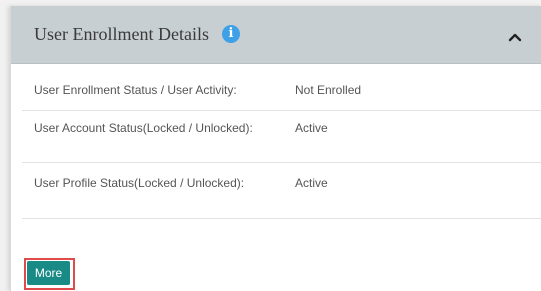  What do you see at coordinates (139, 183) in the screenshot?
I see `detail-label: User Profile Status(Locked / Unlocked):` at bounding box center [139, 183].